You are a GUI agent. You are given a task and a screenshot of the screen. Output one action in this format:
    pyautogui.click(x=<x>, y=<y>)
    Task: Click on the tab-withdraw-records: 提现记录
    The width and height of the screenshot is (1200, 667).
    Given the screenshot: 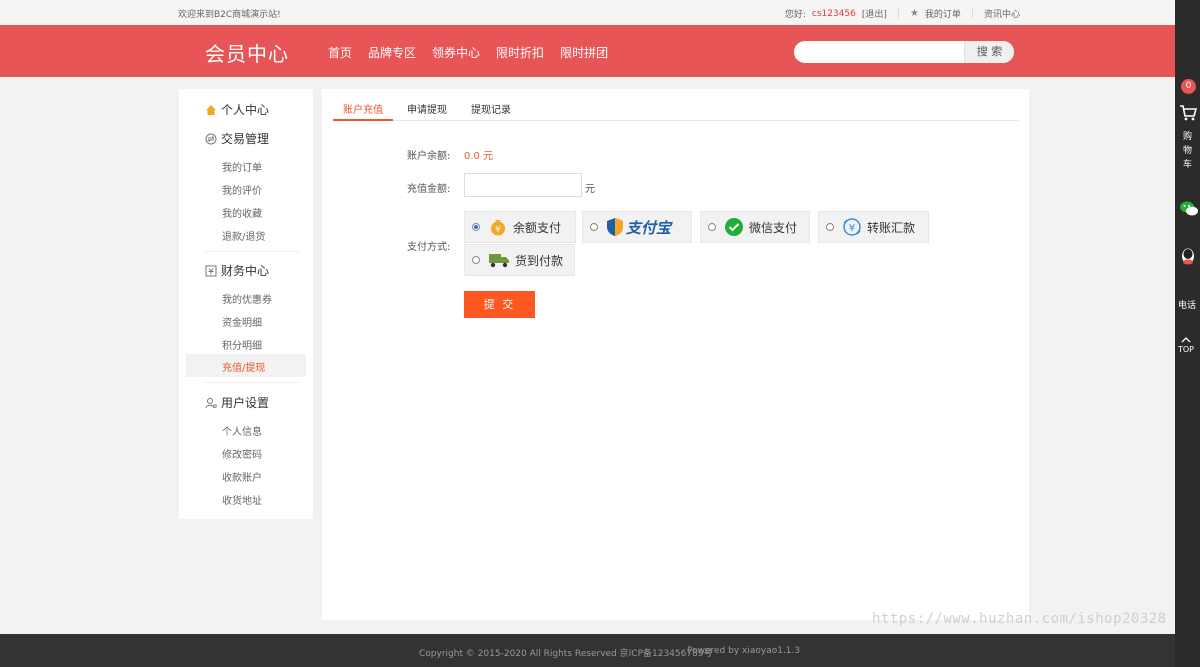 What is the action you would take?
    pyautogui.click(x=491, y=108)
    